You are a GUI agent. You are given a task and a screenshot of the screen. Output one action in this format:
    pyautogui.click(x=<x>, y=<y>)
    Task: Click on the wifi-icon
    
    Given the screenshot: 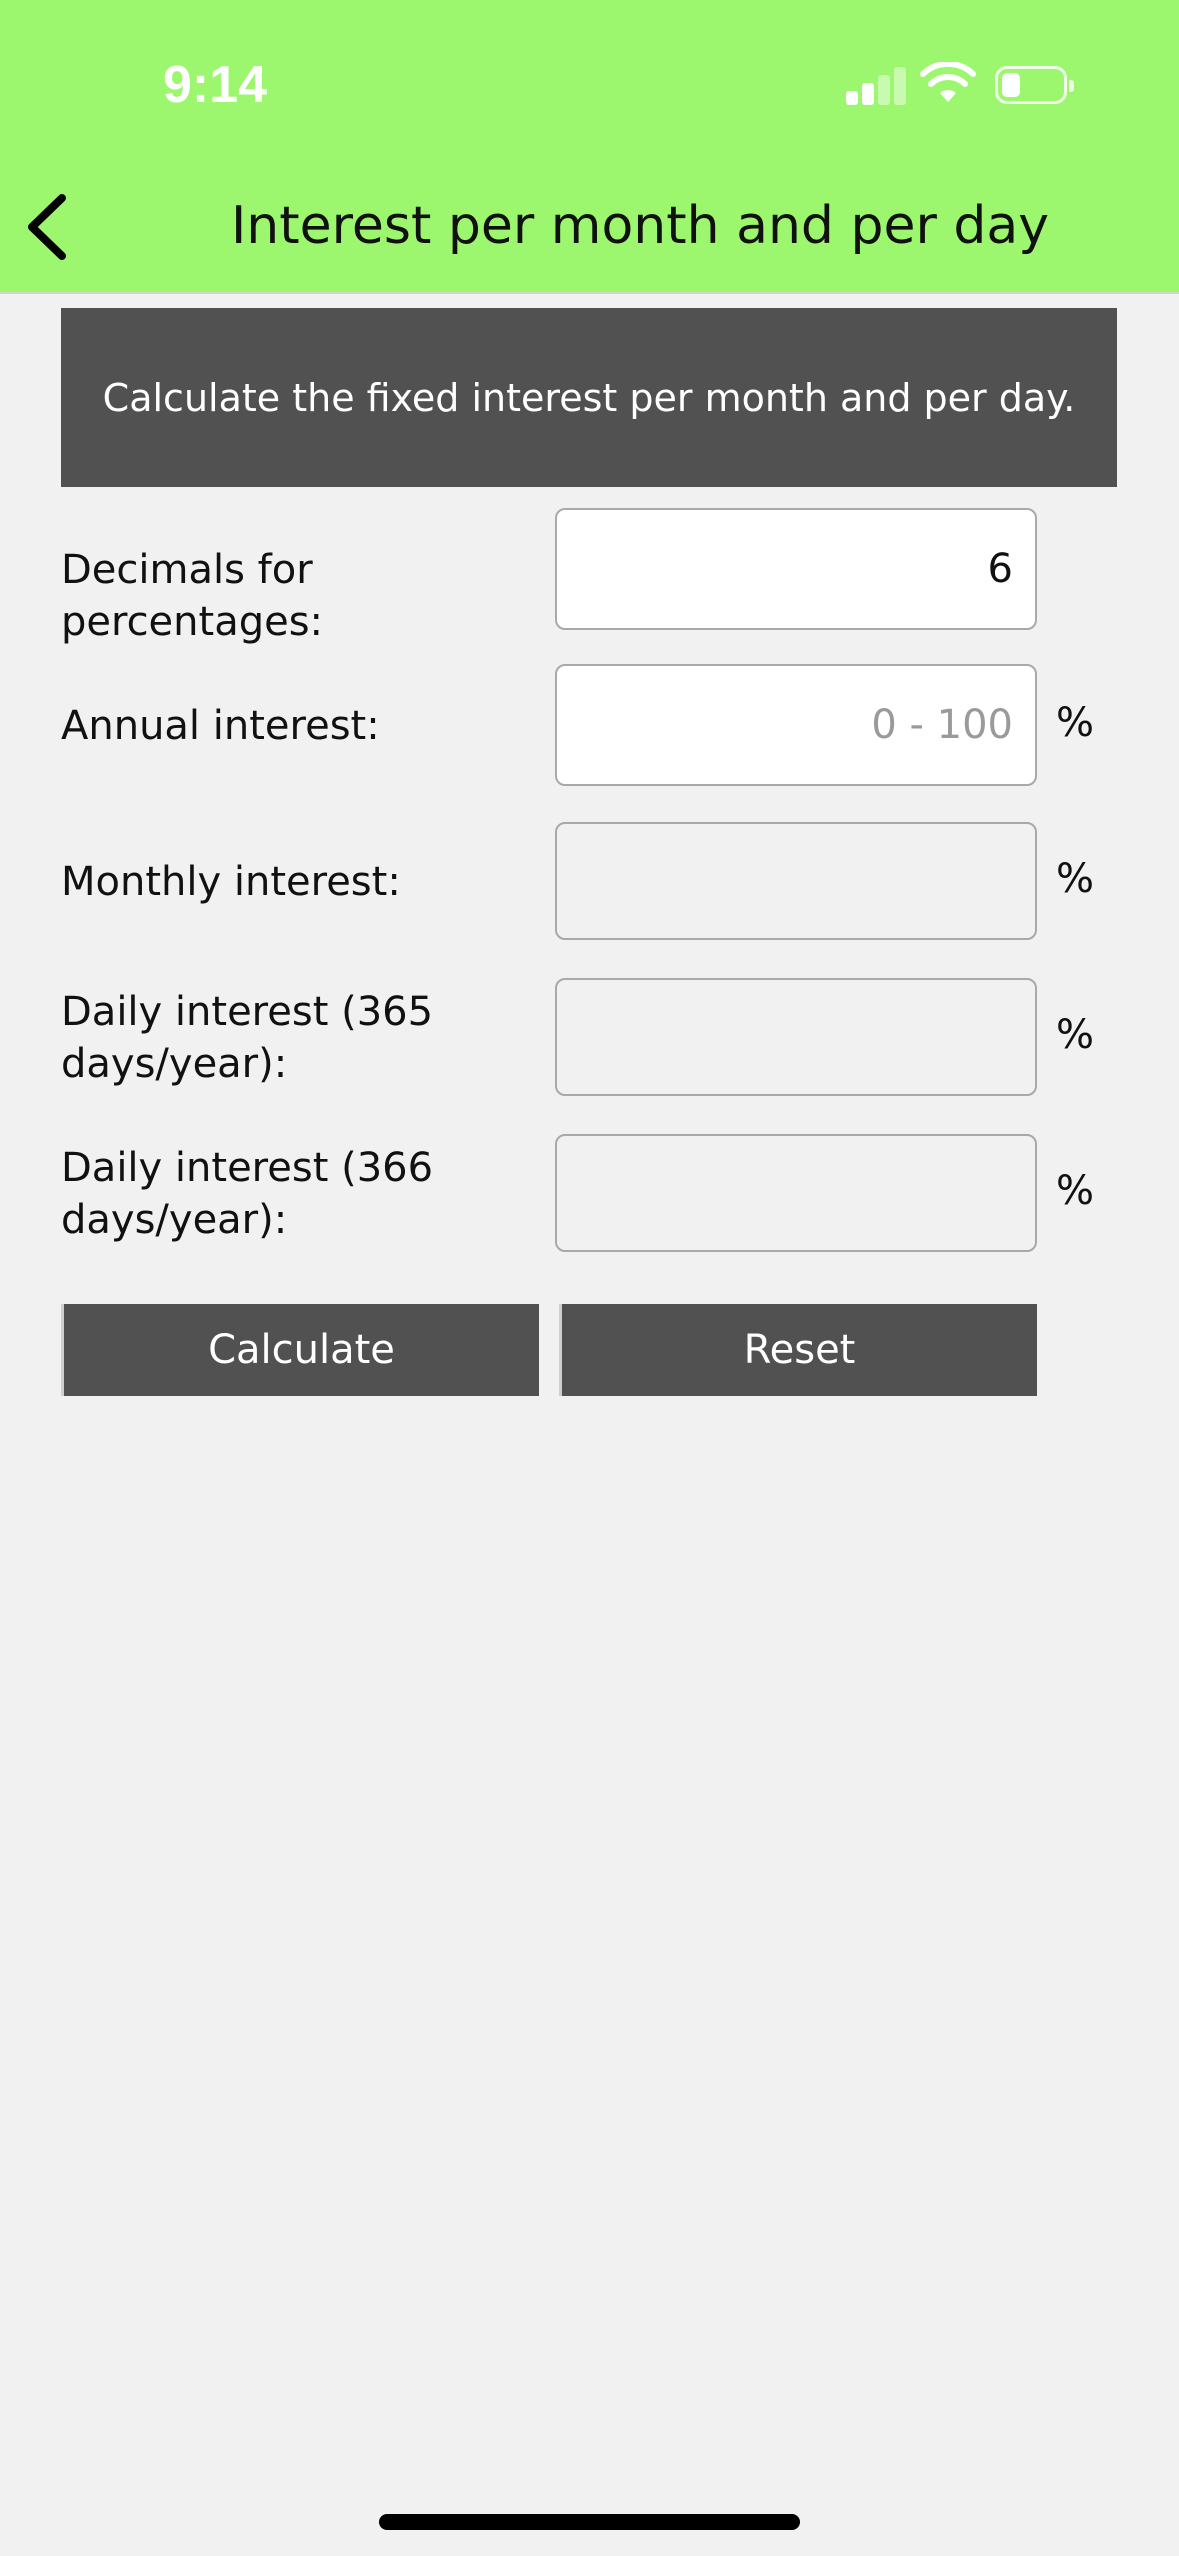 What is the action you would take?
    pyautogui.click(x=948, y=82)
    